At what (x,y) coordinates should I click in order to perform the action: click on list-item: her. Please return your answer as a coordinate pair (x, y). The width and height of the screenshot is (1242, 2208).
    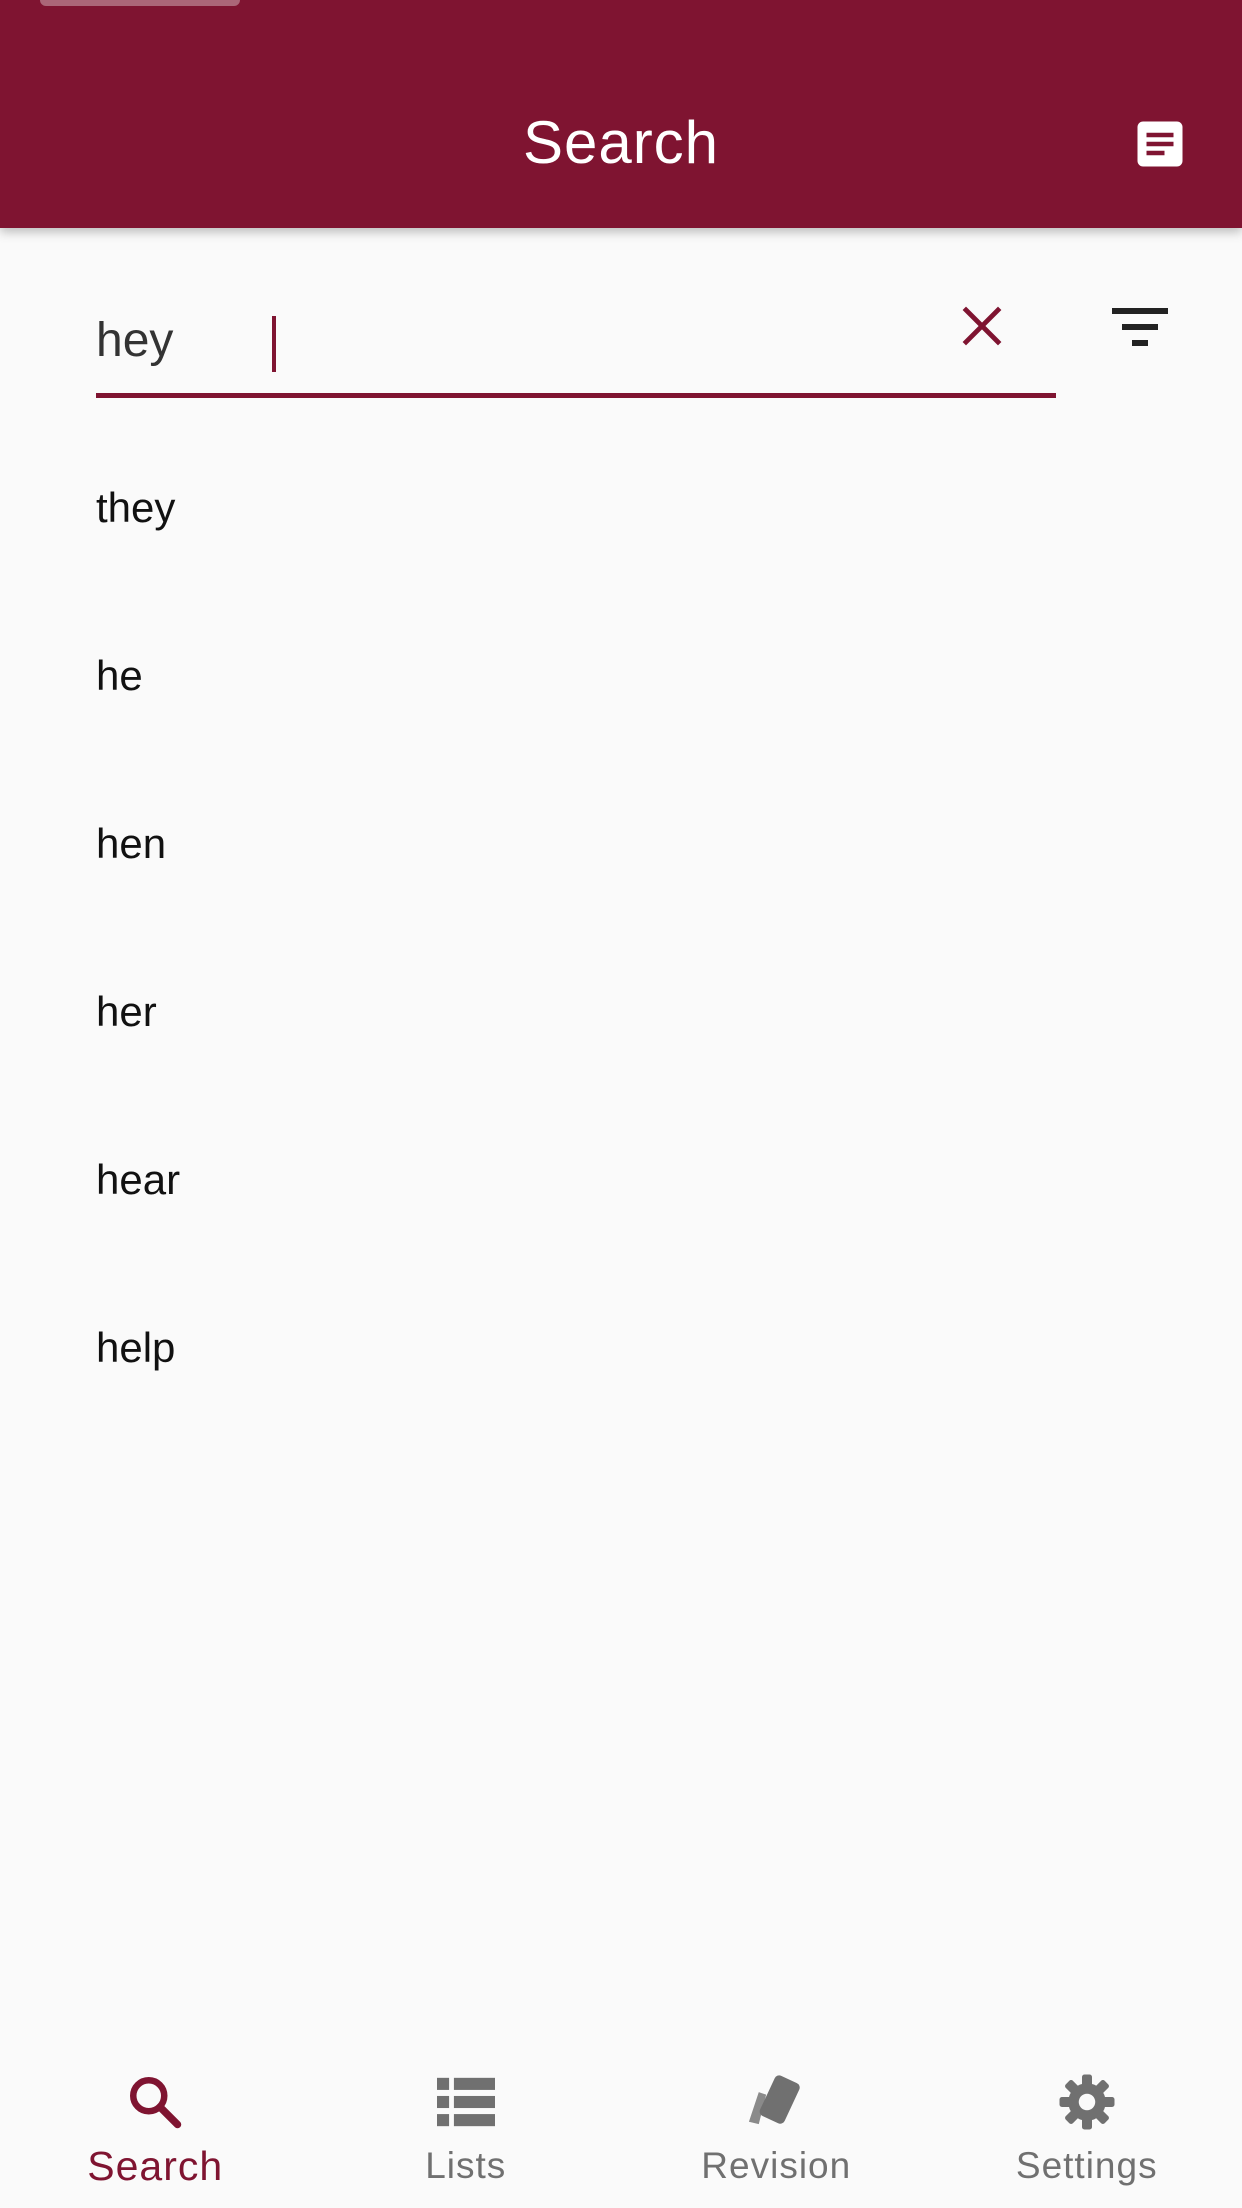
    Looking at the image, I should click on (621, 1012).